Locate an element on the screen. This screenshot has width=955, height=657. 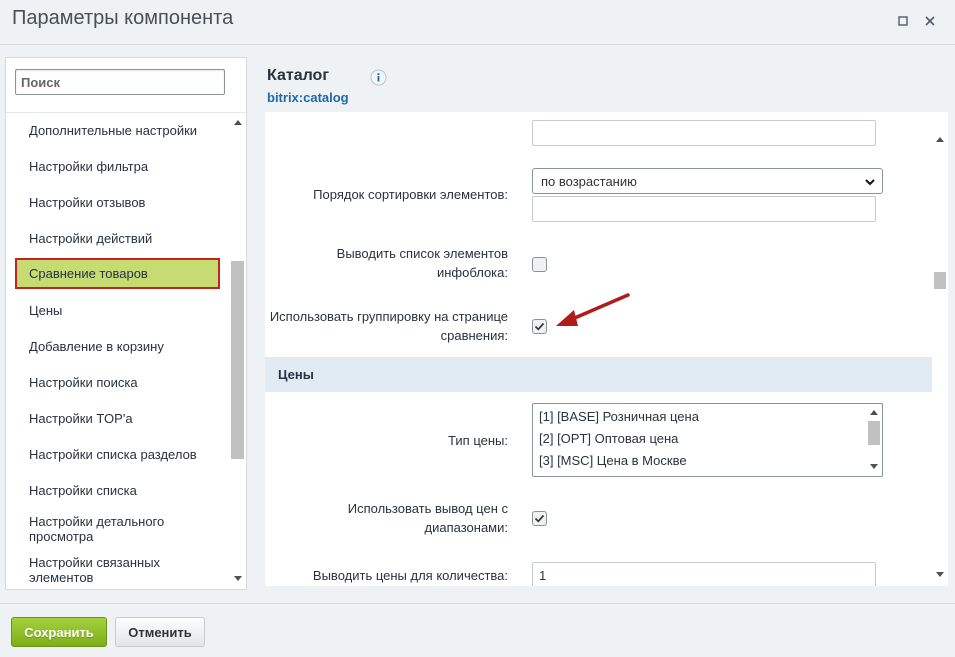
sidebar-scrollbar is located at coordinates (237, 351).